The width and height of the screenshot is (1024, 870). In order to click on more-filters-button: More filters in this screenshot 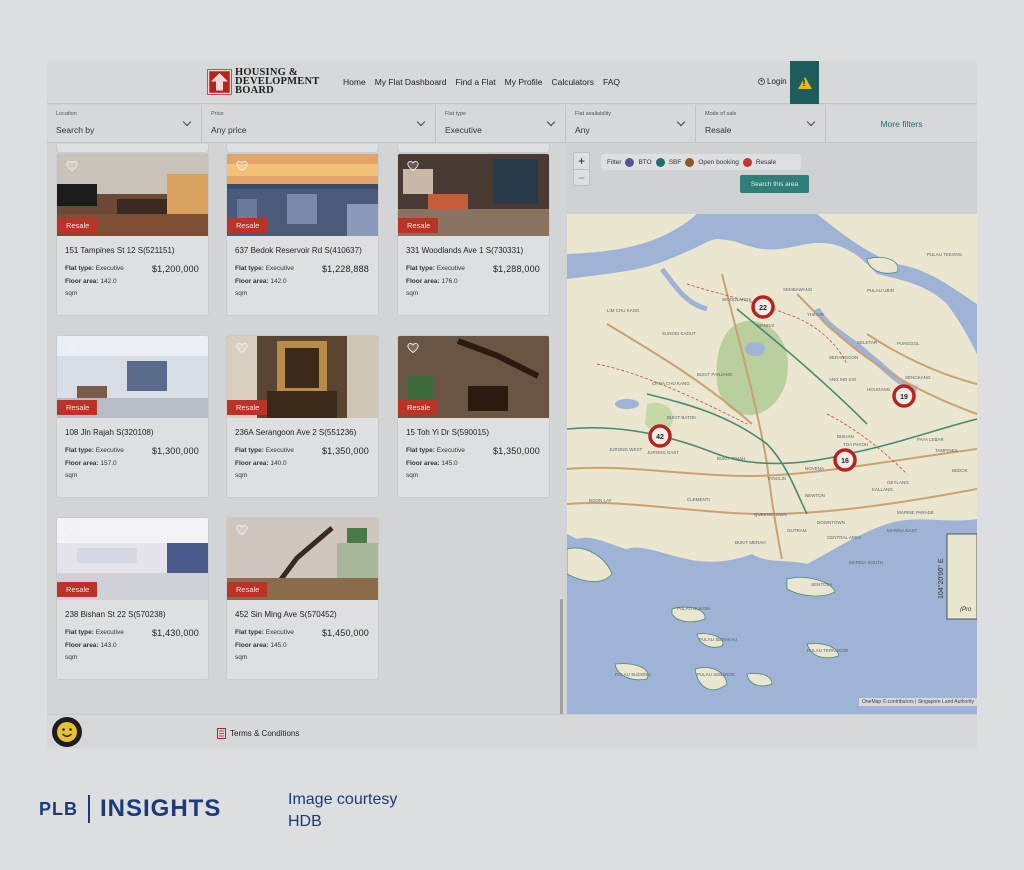, I will do `click(901, 123)`.